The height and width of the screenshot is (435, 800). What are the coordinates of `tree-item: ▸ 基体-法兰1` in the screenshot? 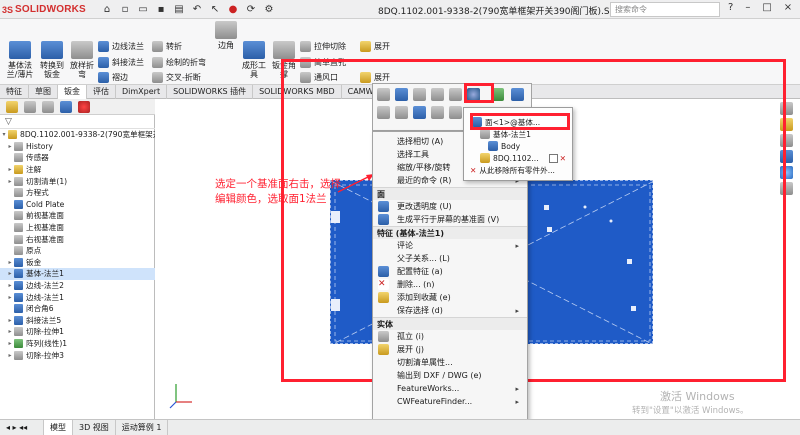 It's located at (77, 274).